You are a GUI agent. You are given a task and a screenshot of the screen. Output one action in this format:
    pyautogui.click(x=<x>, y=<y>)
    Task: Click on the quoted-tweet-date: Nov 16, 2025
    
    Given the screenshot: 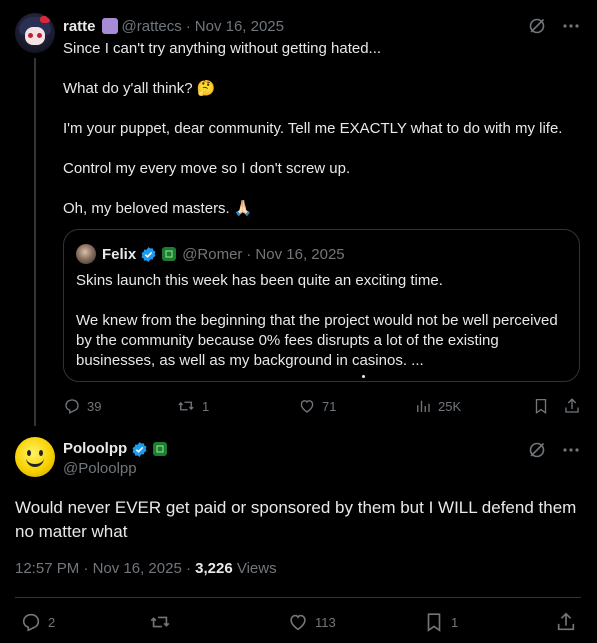 What is the action you would take?
    pyautogui.click(x=300, y=254)
    